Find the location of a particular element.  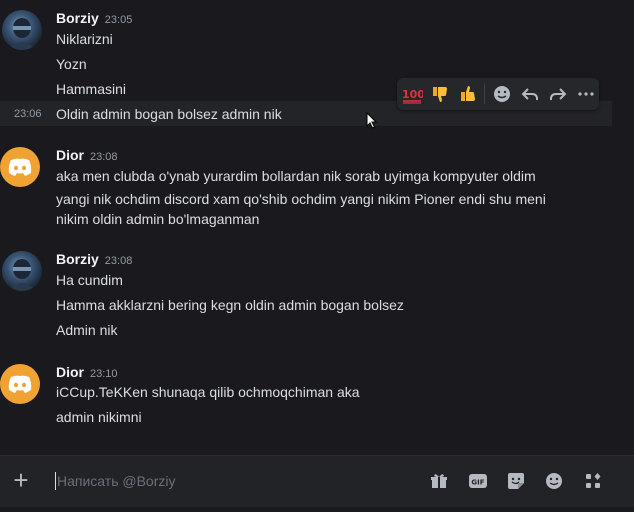

hover-timestamp: 23:06 is located at coordinates (28, 114).